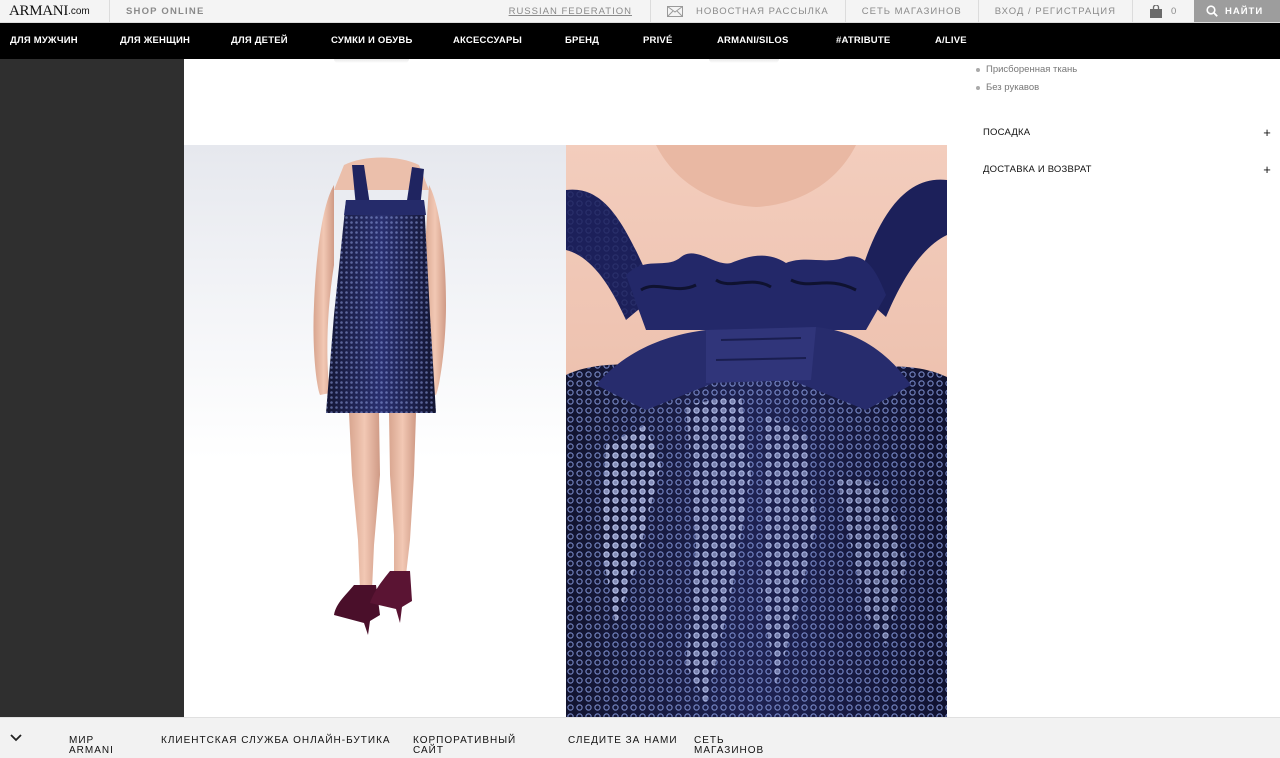  Describe the element at coordinates (379, 396) in the screenshot. I see `dress-back-illustration` at that location.